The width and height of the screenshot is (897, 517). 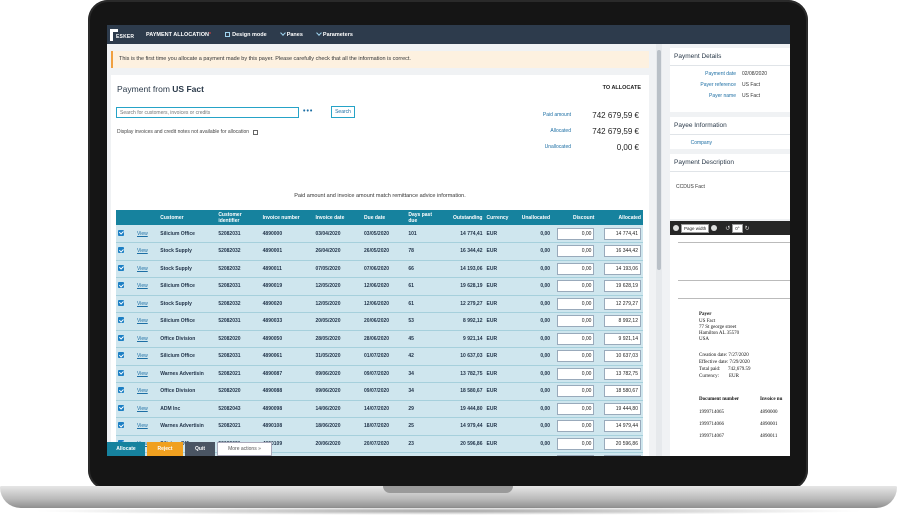 I want to click on esker-logo: ESKER, so click(x=122, y=34).